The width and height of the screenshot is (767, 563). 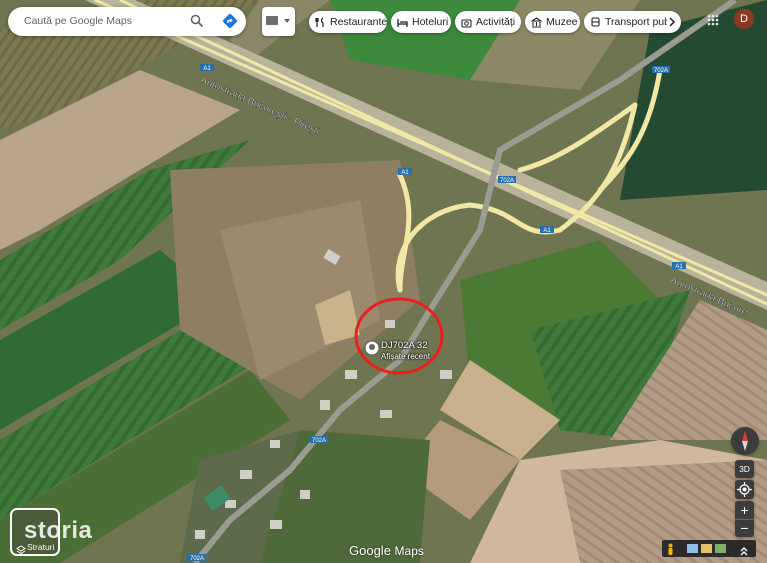 I want to click on directions-icon, so click(x=230, y=21).